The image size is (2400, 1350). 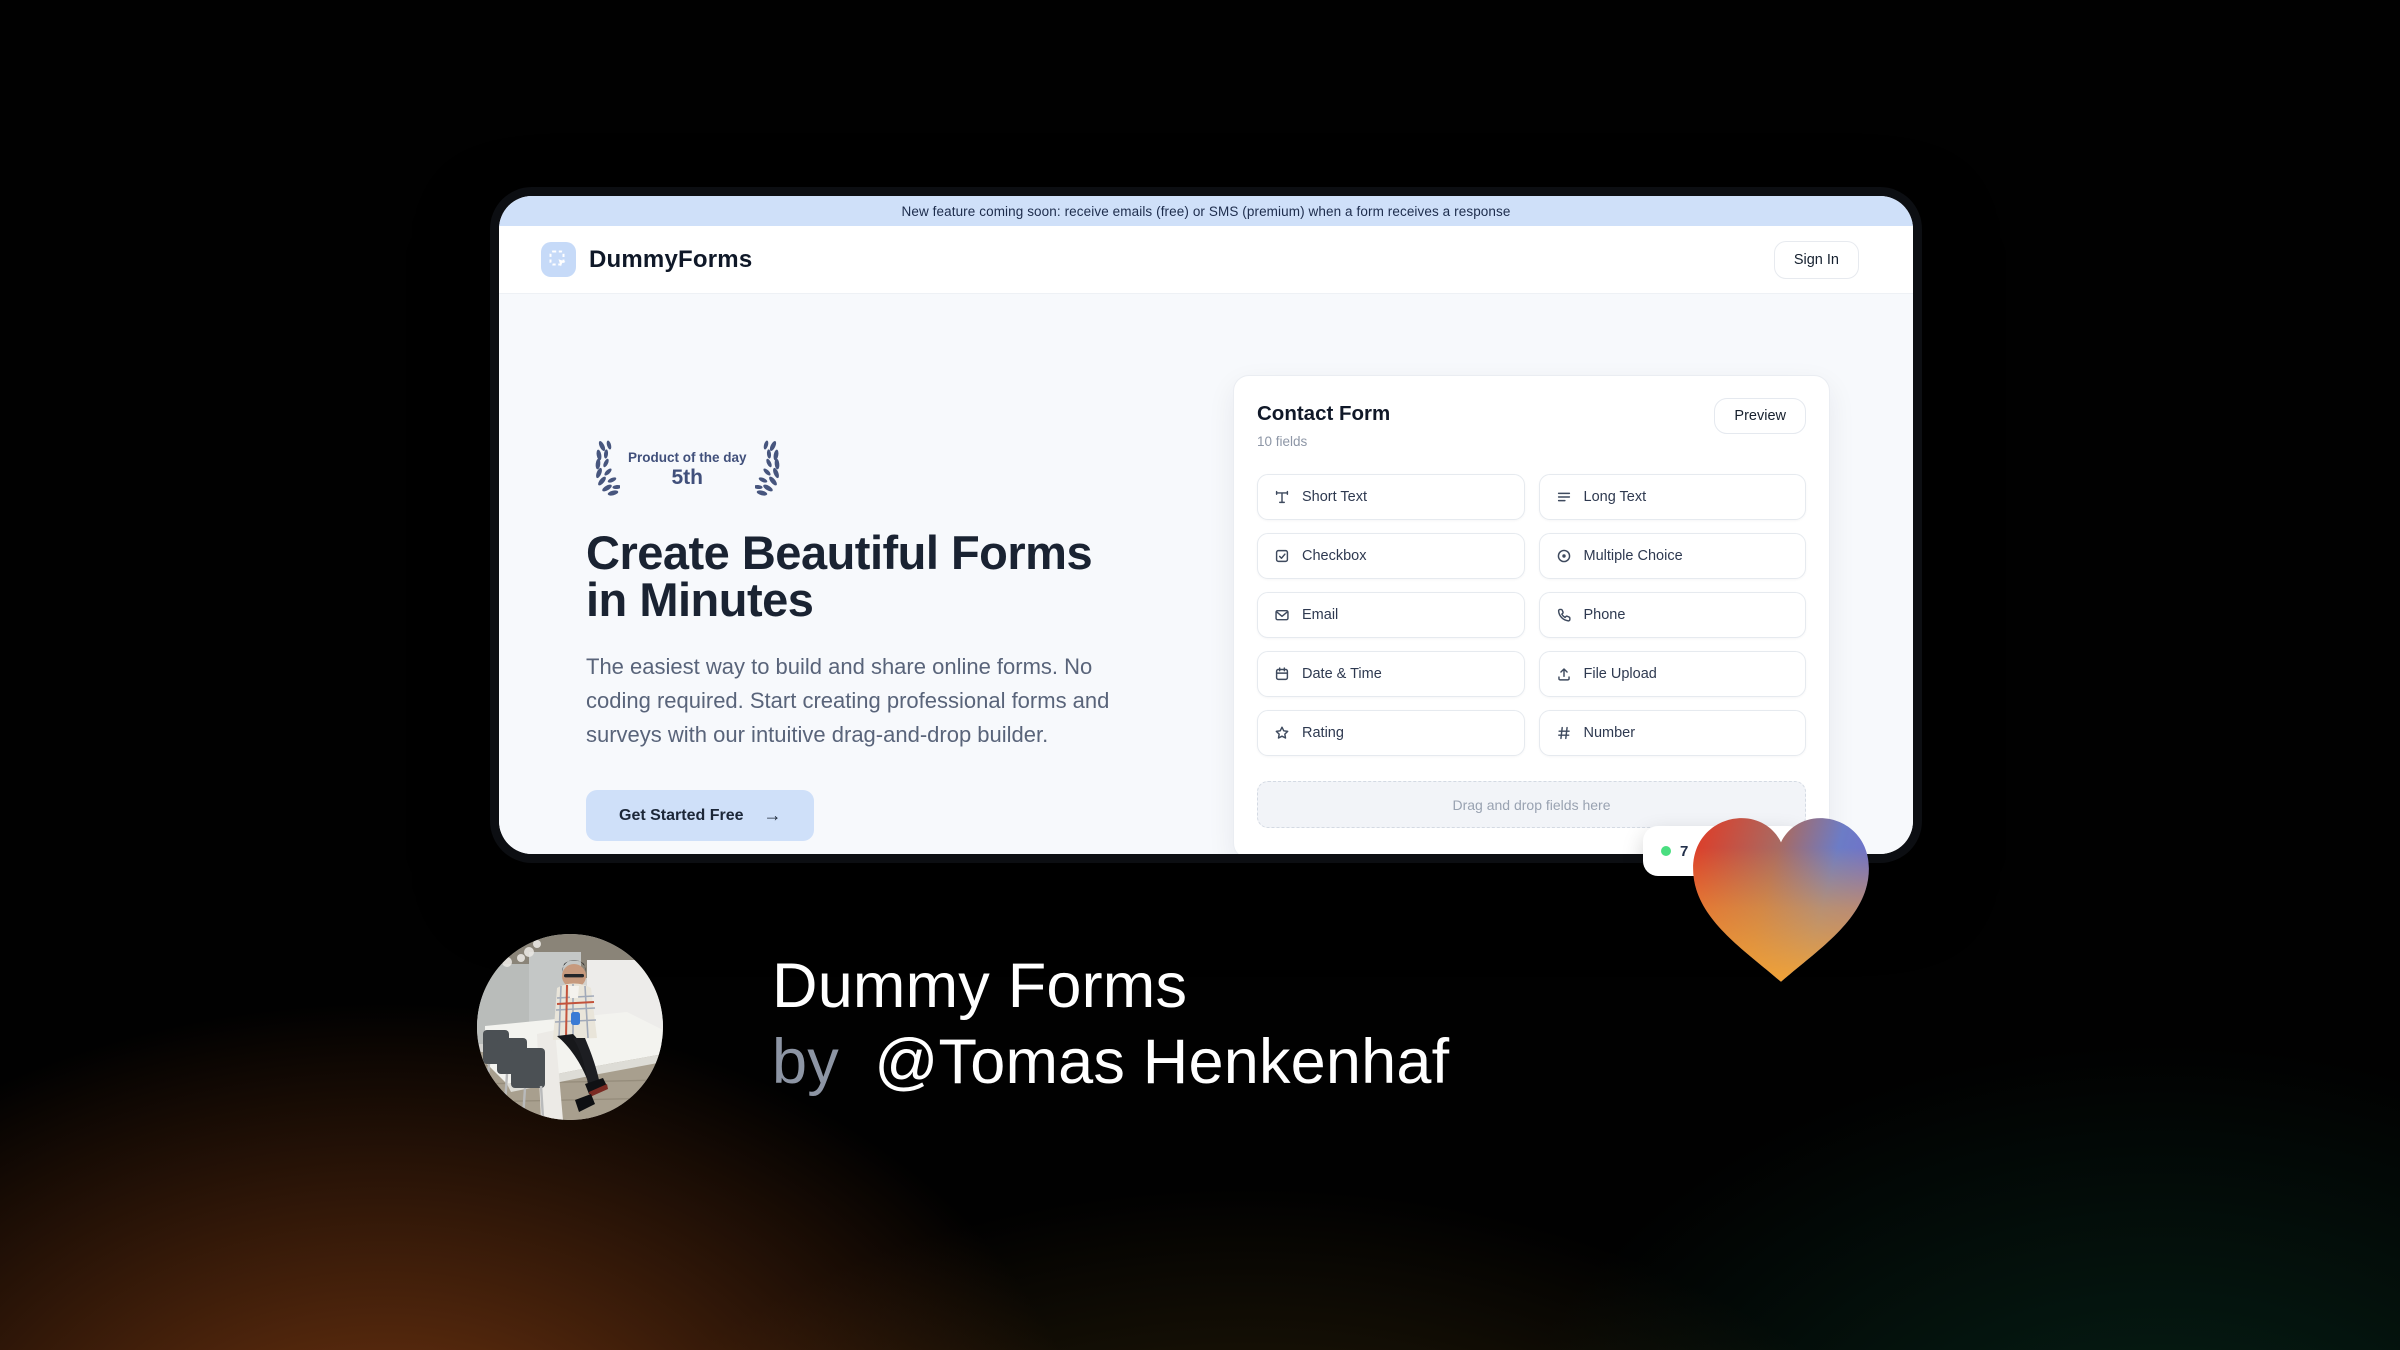 What do you see at coordinates (1620, 674) in the screenshot?
I see `field-type-label: File Upload` at bounding box center [1620, 674].